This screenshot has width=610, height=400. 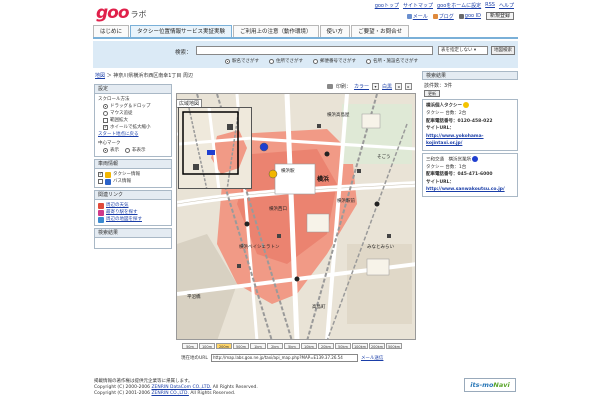 What do you see at coordinates (361, 86) in the screenshot?
I see `print-color-link: カラー` at bounding box center [361, 86].